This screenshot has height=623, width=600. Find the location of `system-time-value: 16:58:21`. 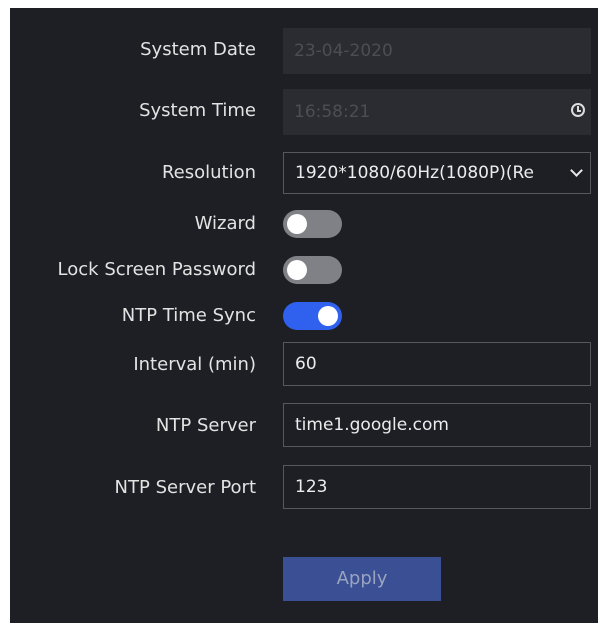

system-time-value: 16:58:21 is located at coordinates (332, 112).